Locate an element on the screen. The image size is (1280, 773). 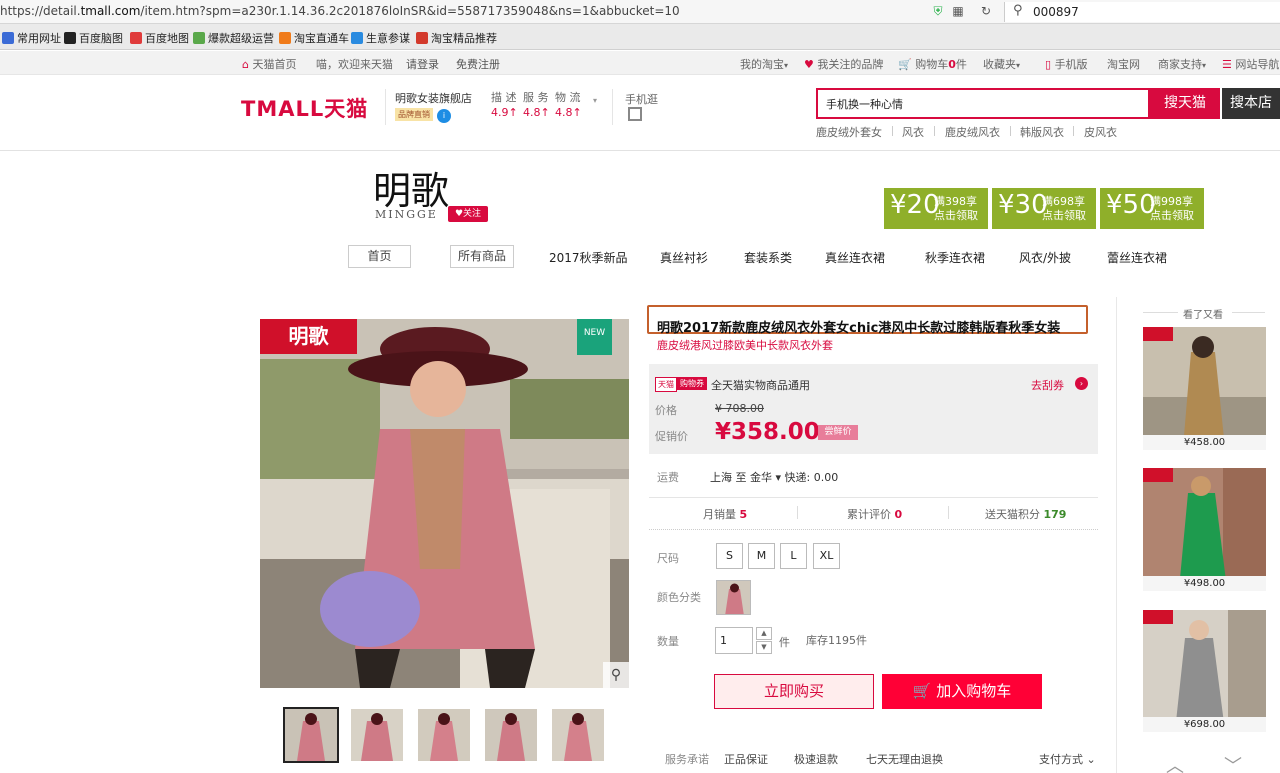
recommend-price: ¥458.00 is located at coordinates (1204, 442).